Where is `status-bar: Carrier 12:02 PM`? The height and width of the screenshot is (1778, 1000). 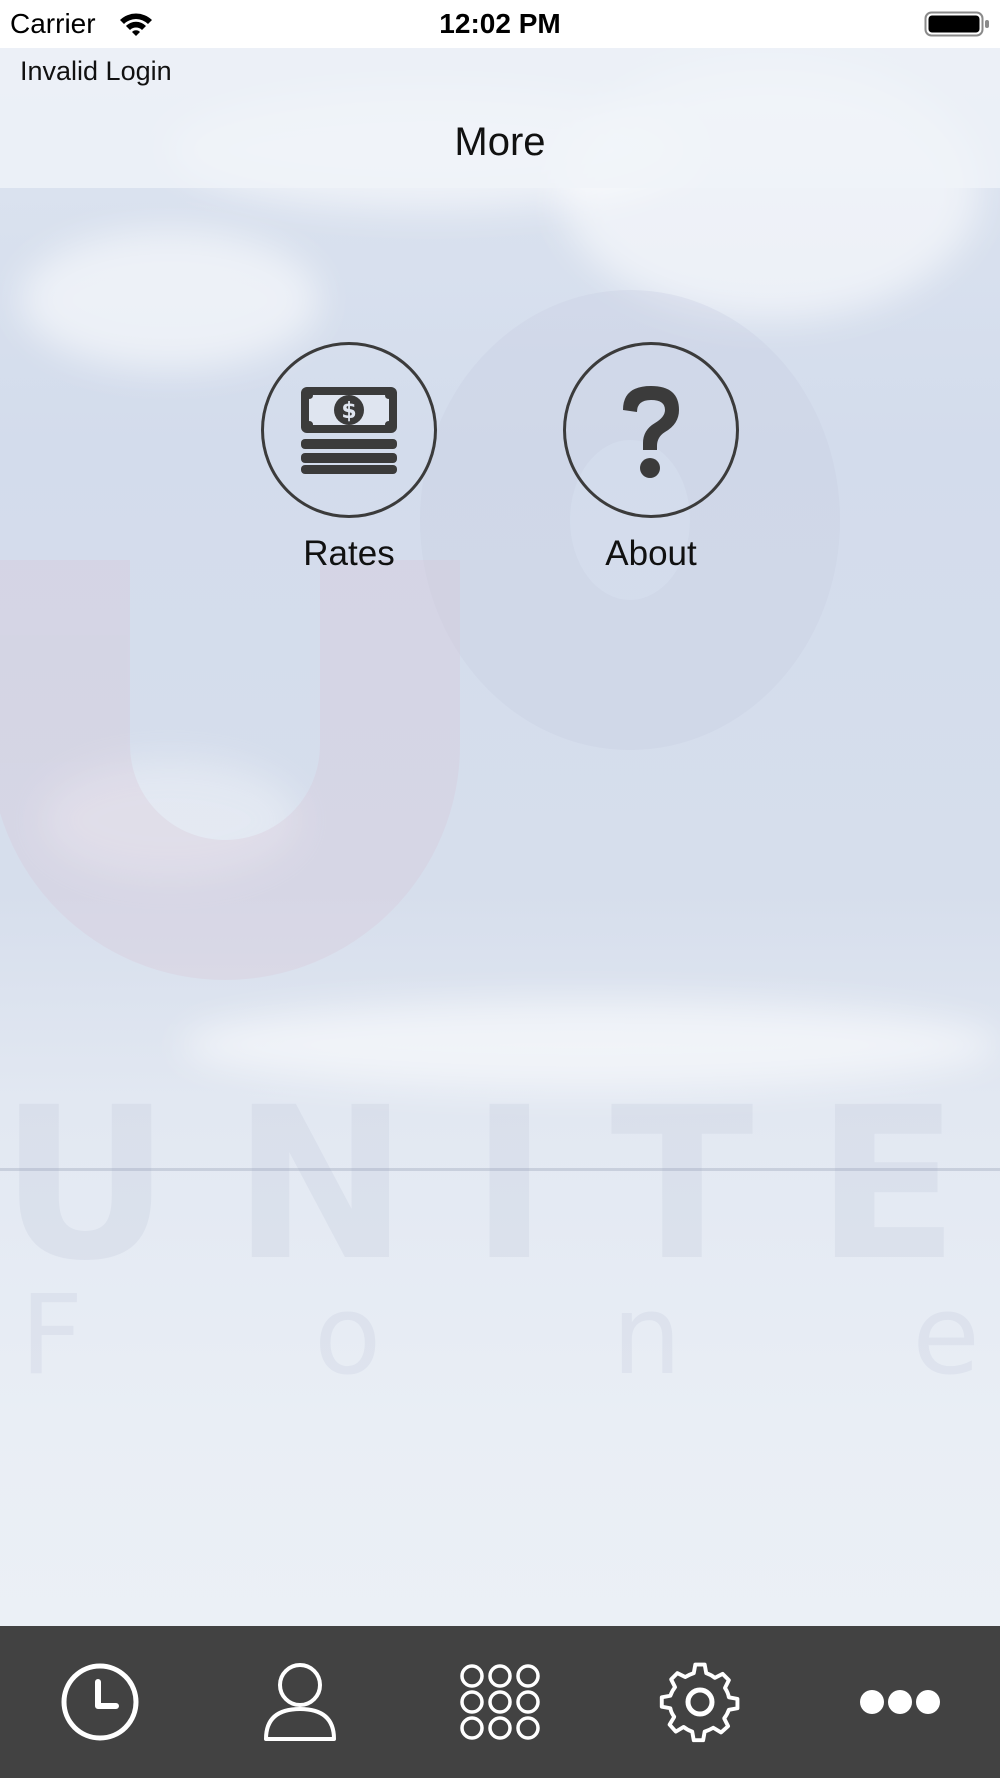 status-bar: Carrier 12:02 PM is located at coordinates (500, 24).